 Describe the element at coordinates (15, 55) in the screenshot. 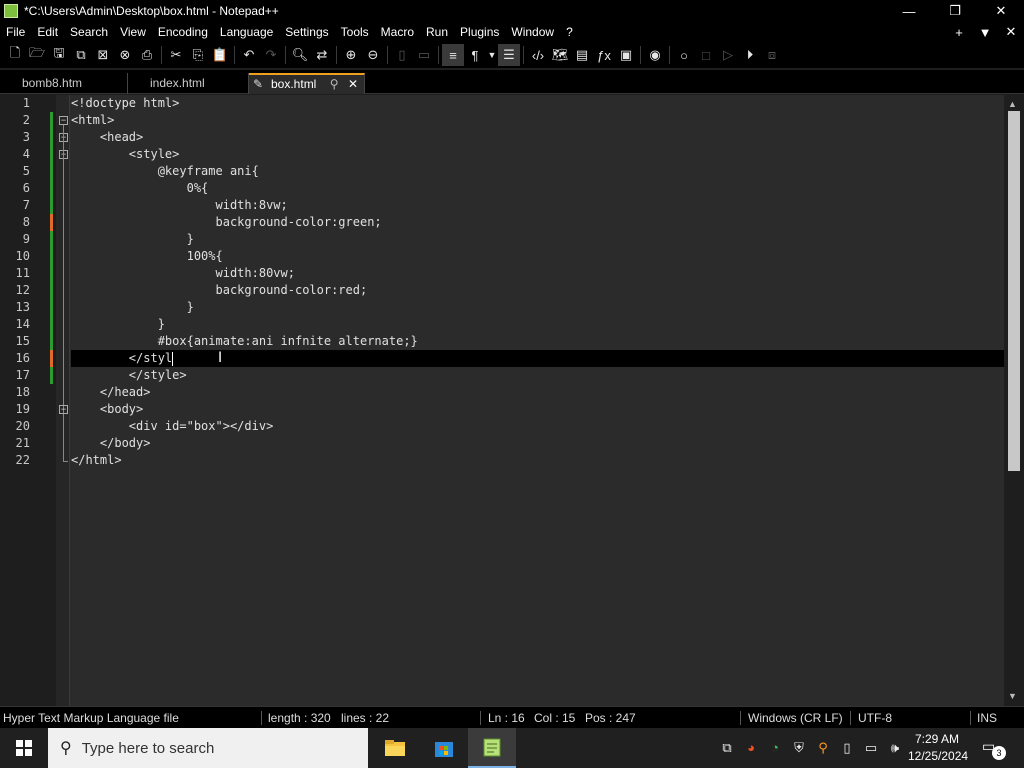

I see `new-file-icon: 🗋` at that location.